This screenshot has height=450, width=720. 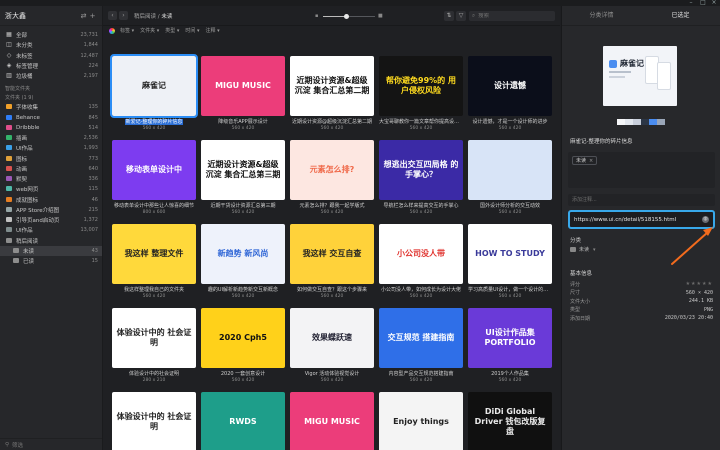 I want to click on sidebar-folder: Dribbble 514, so click(x=51, y=128).